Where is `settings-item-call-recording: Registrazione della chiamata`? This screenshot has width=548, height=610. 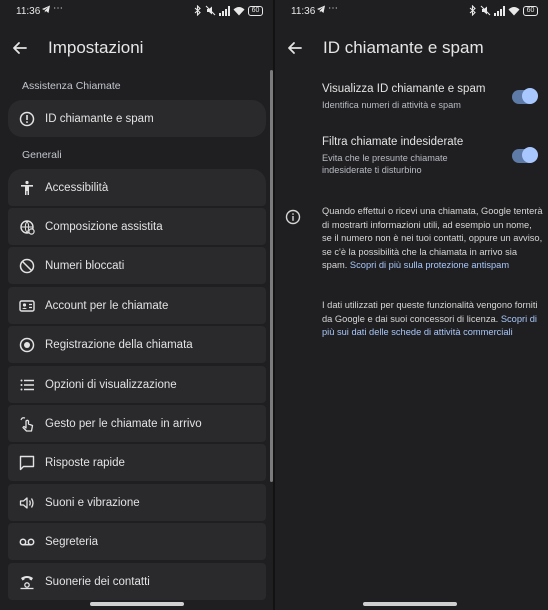 settings-item-call-recording: Registrazione della chiamata is located at coordinates (137, 344).